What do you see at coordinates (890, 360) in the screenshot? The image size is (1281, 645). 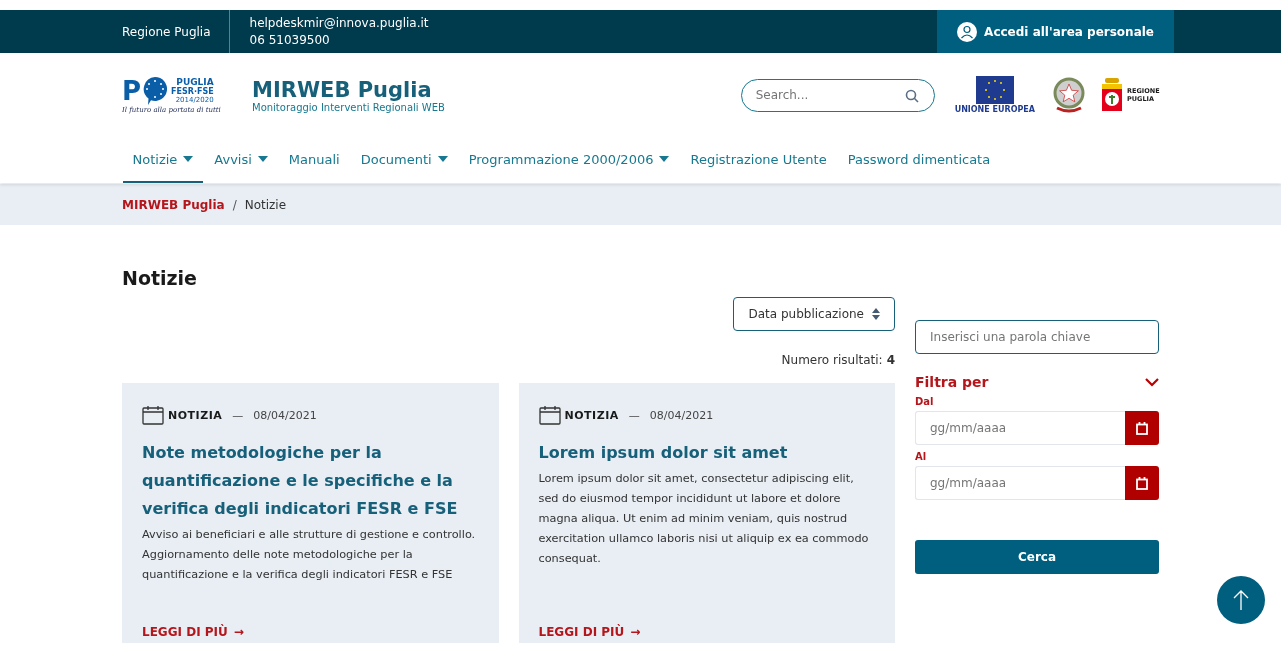 I see `results-count: 4` at bounding box center [890, 360].